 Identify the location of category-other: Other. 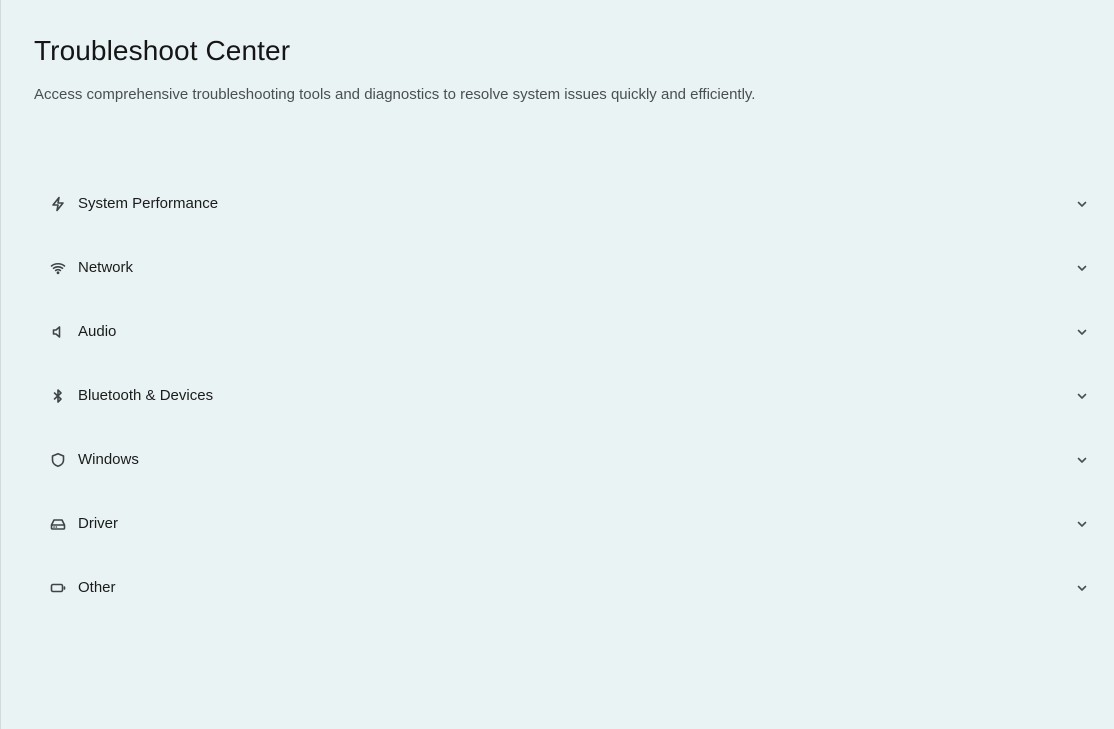
(566, 588).